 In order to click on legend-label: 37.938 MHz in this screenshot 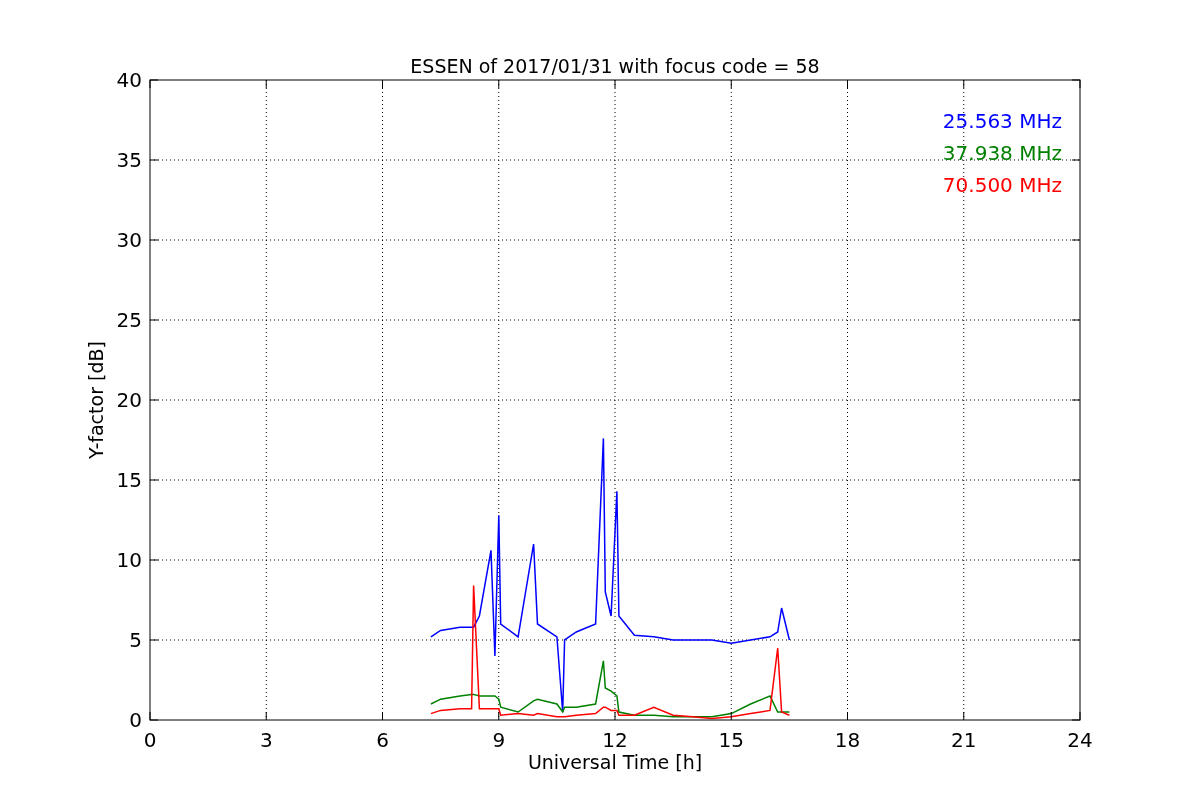, I will do `click(1002, 153)`.